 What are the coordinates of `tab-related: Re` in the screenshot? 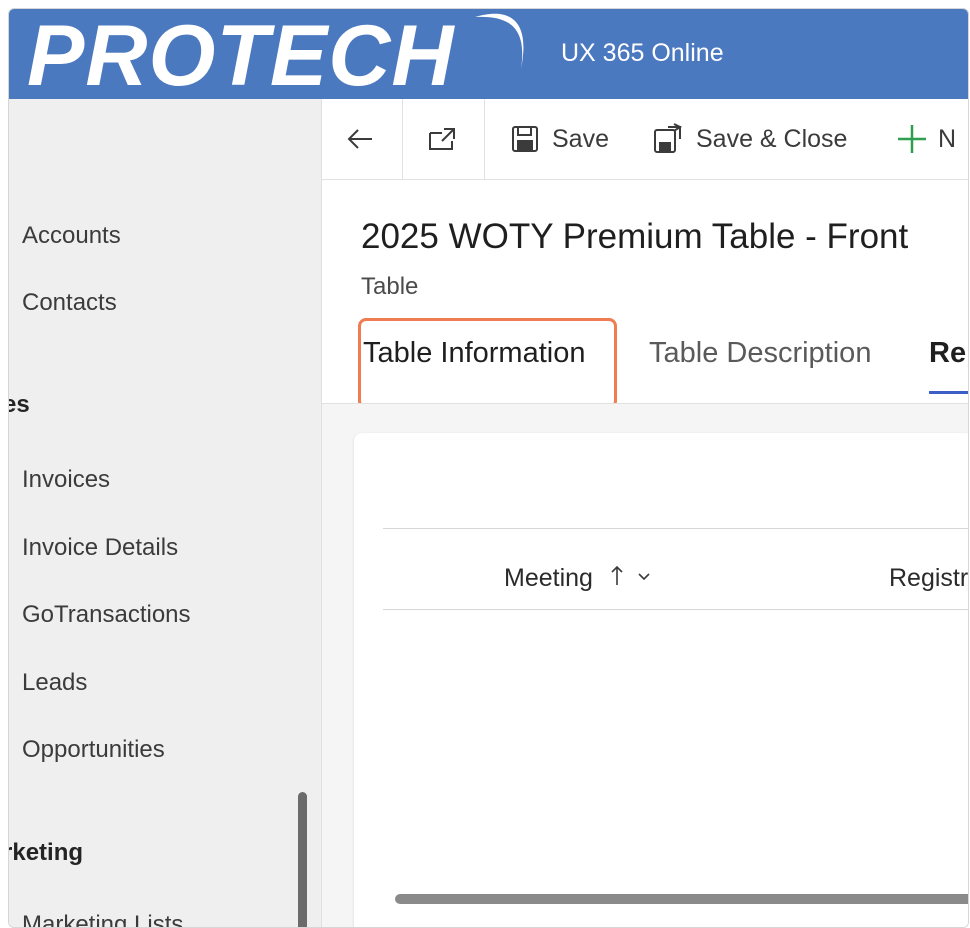 It's located at (947, 353).